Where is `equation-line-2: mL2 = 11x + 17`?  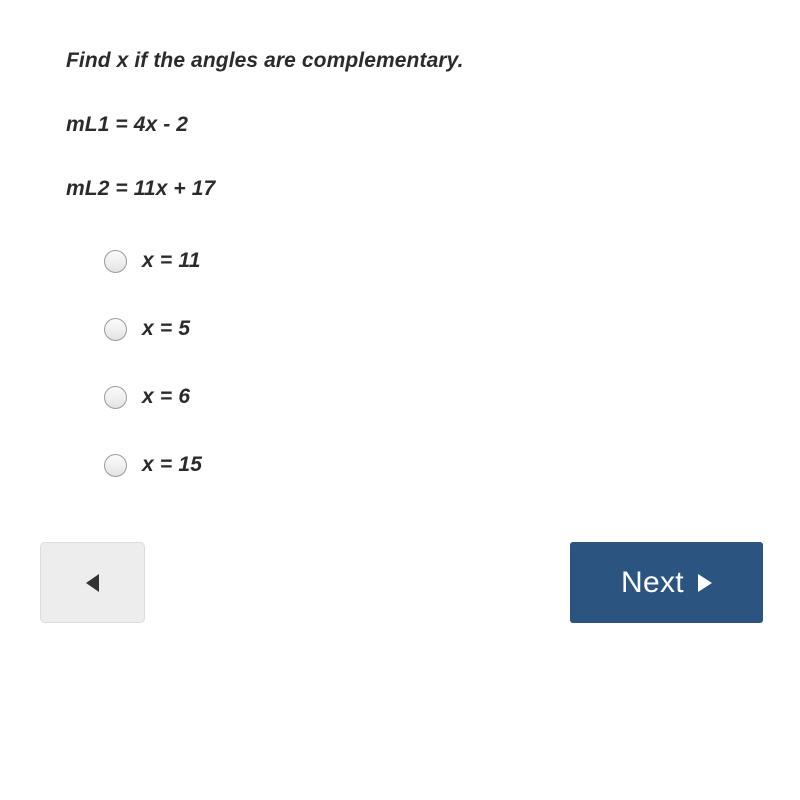 equation-line-2: mL2 = 11x + 17 is located at coordinates (141, 188).